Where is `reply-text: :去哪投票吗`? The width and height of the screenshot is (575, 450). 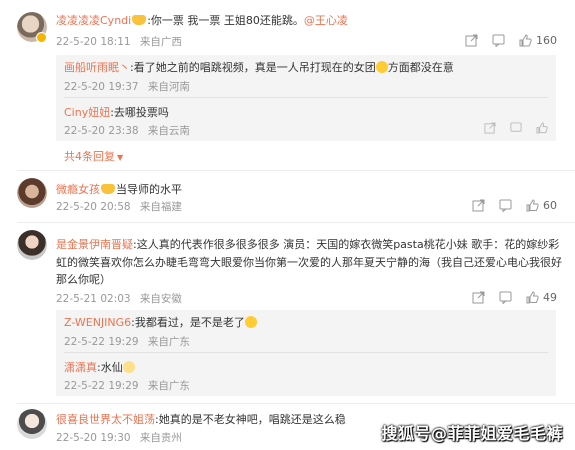 reply-text: :去哪投票吗 is located at coordinates (139, 112).